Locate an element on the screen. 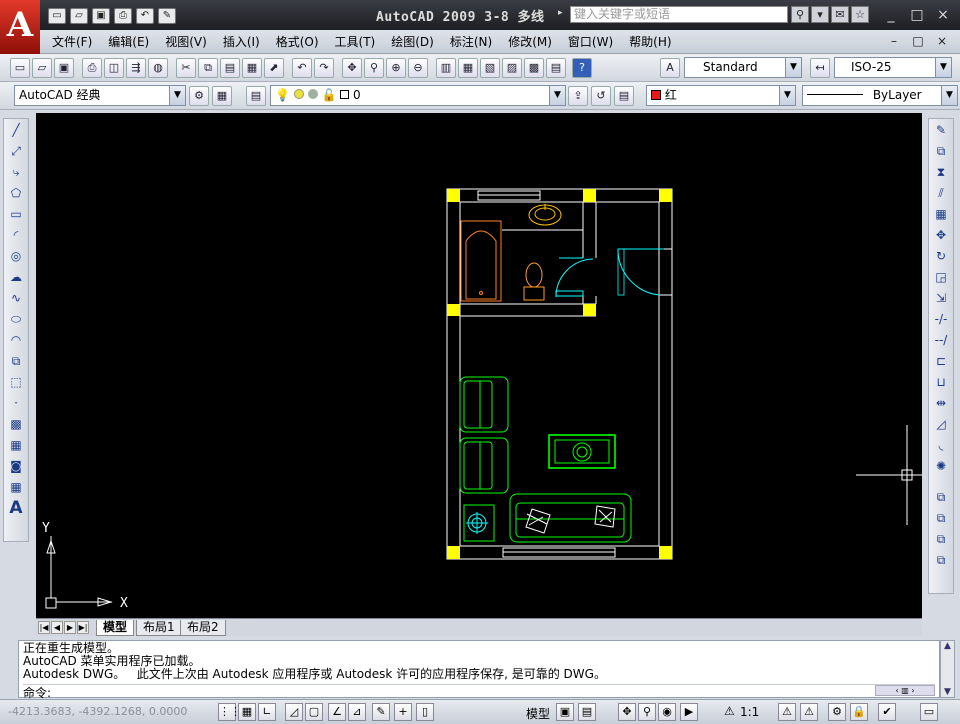 This screenshot has height=724, width=960. cut-icon: ✂ is located at coordinates (186, 68).